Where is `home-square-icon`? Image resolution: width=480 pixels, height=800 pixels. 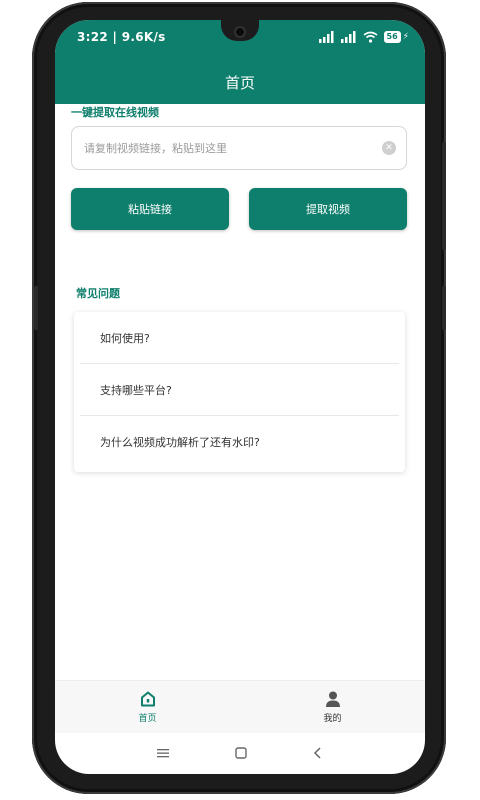
home-square-icon is located at coordinates (241, 753).